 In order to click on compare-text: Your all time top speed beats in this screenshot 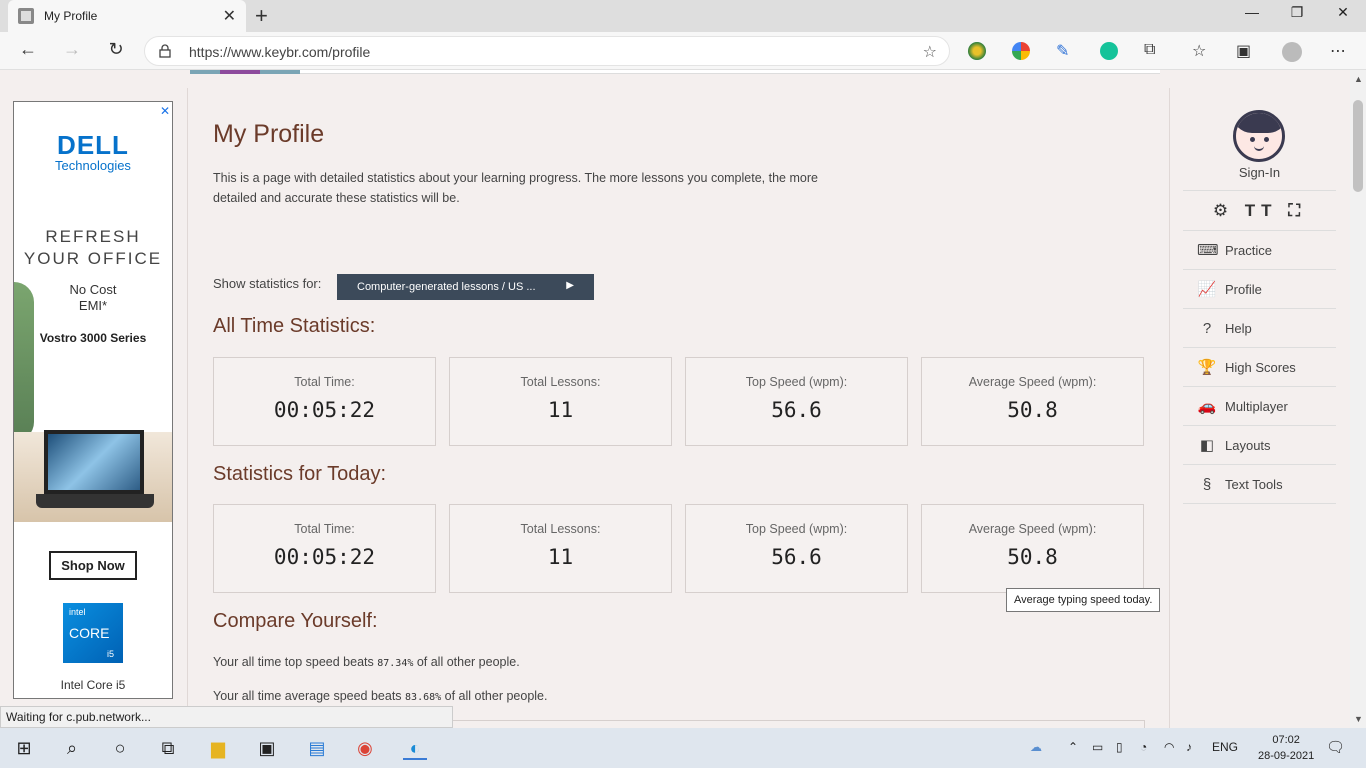, I will do `click(295, 662)`.